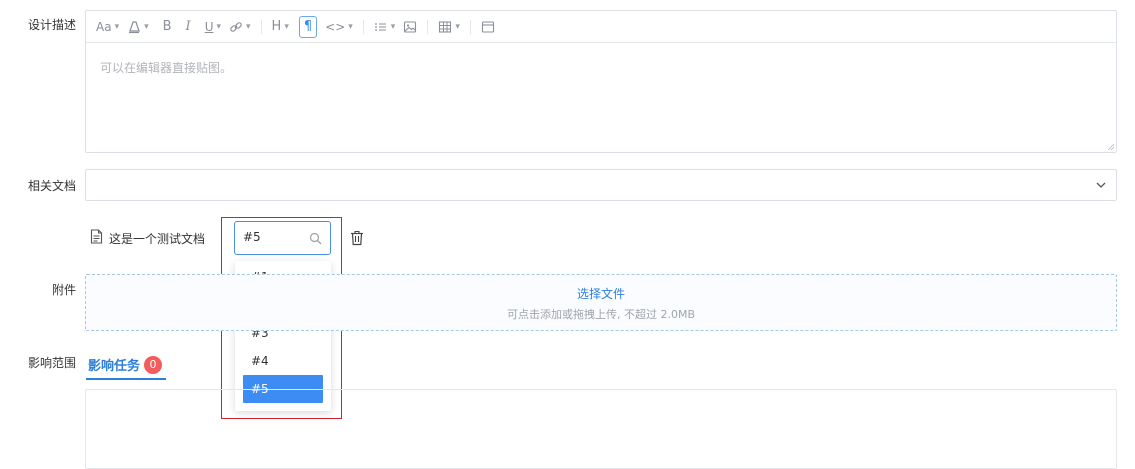  What do you see at coordinates (153, 364) in the screenshot?
I see `count-badge: 0` at bounding box center [153, 364].